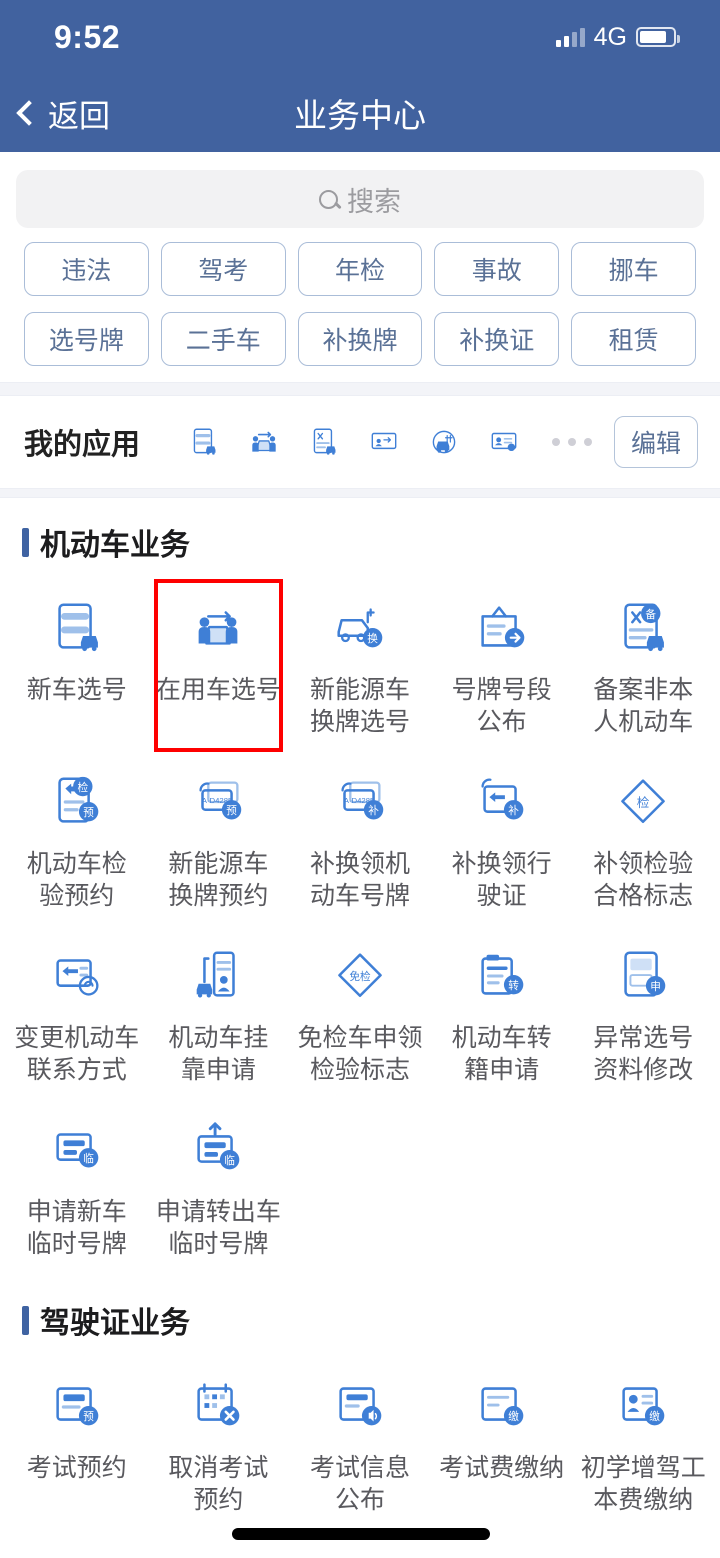 The width and height of the screenshot is (720, 1558). I want to click on quick-chip-9: 补换证, so click(497, 339).